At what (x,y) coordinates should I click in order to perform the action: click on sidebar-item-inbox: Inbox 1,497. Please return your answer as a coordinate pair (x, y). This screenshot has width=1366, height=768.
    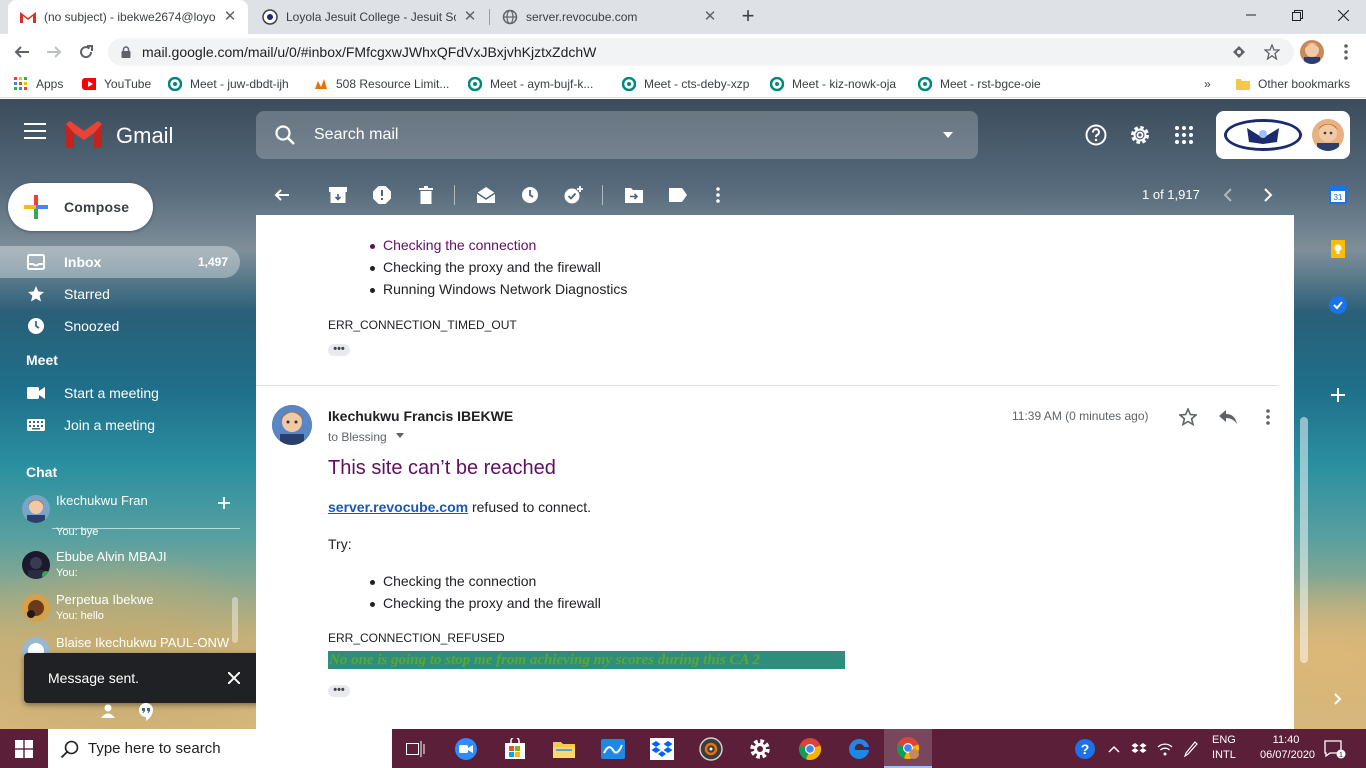
    Looking at the image, I should click on (120, 262).